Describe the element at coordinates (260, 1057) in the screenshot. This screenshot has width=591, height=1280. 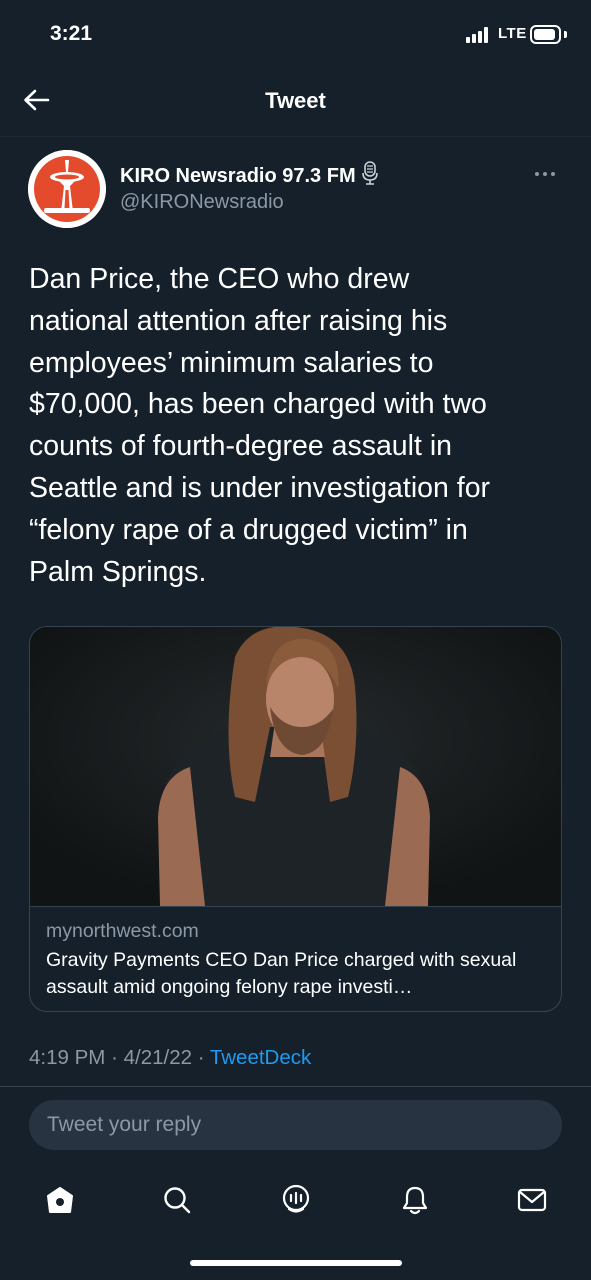
I see `tweet-source-link: TweetDeck` at that location.